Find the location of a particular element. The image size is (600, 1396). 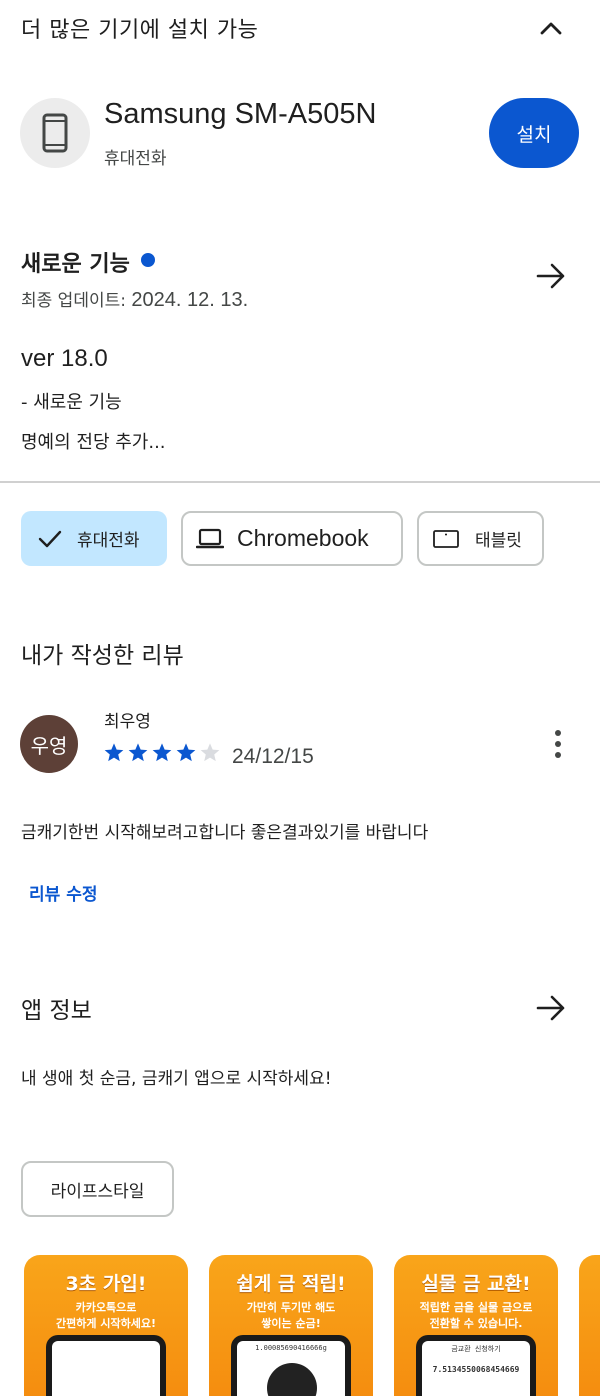

review-date: 24/12/15 is located at coordinates (273, 756).